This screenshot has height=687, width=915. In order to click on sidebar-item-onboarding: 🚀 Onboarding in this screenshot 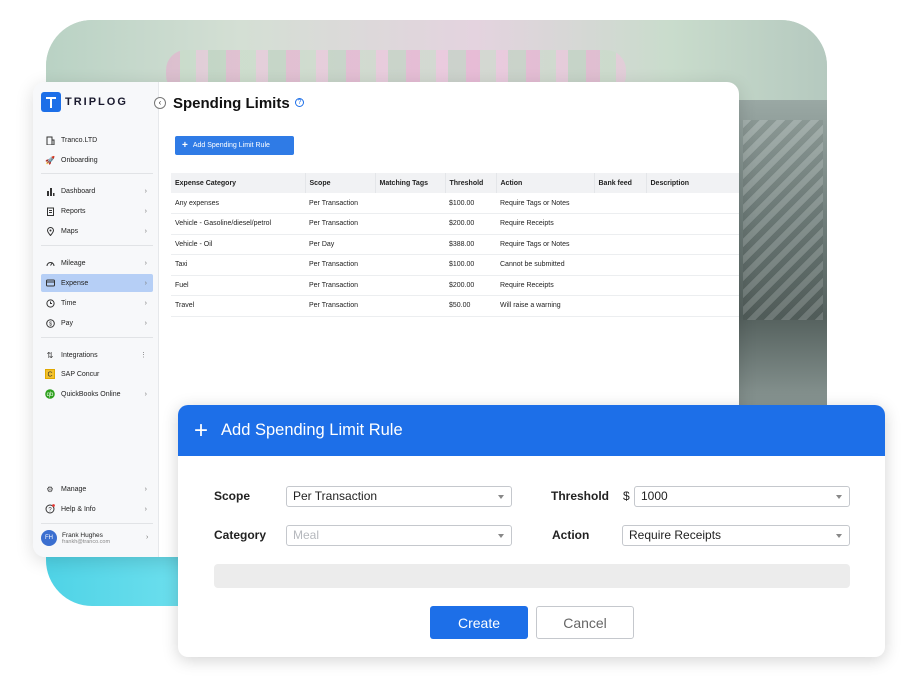, I will do `click(97, 160)`.